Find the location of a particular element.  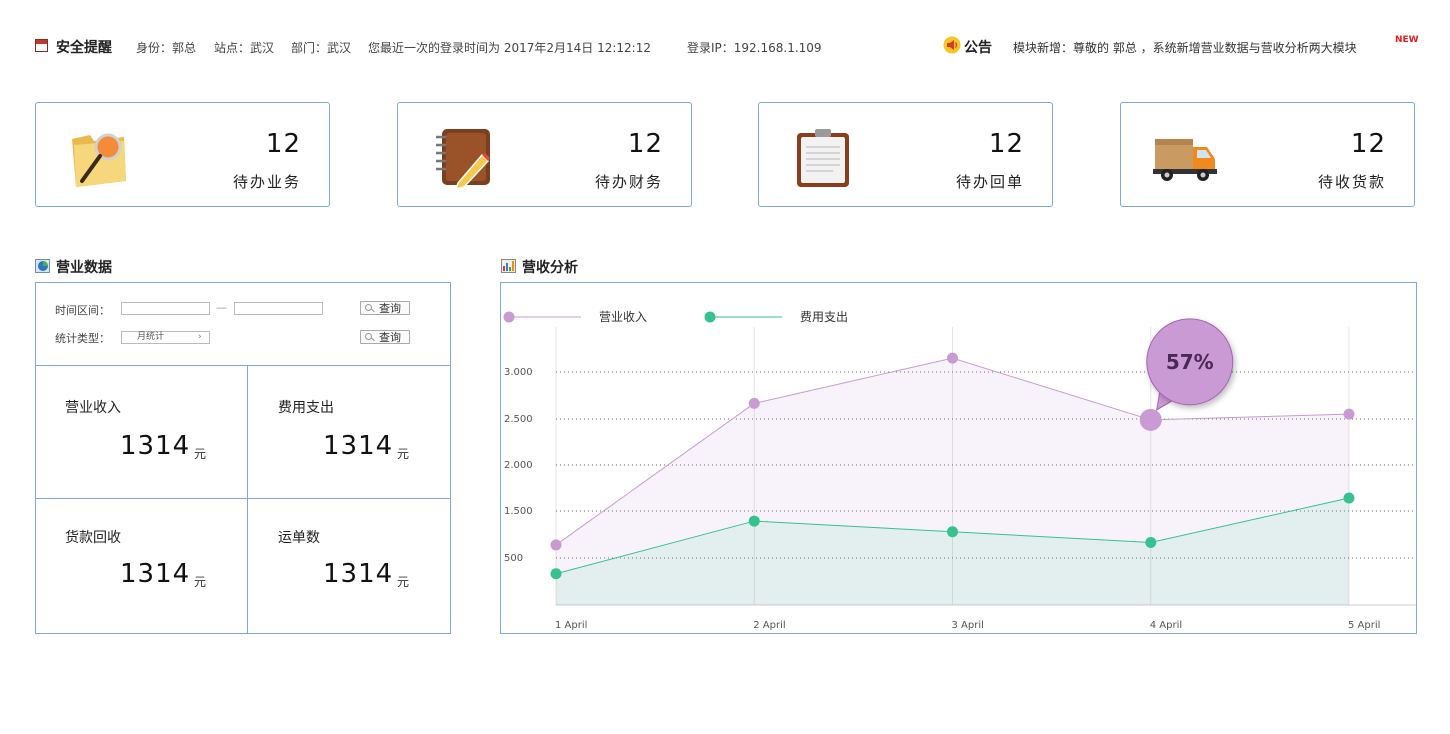

card-pending-business: 12 待办业务 is located at coordinates (182, 154).